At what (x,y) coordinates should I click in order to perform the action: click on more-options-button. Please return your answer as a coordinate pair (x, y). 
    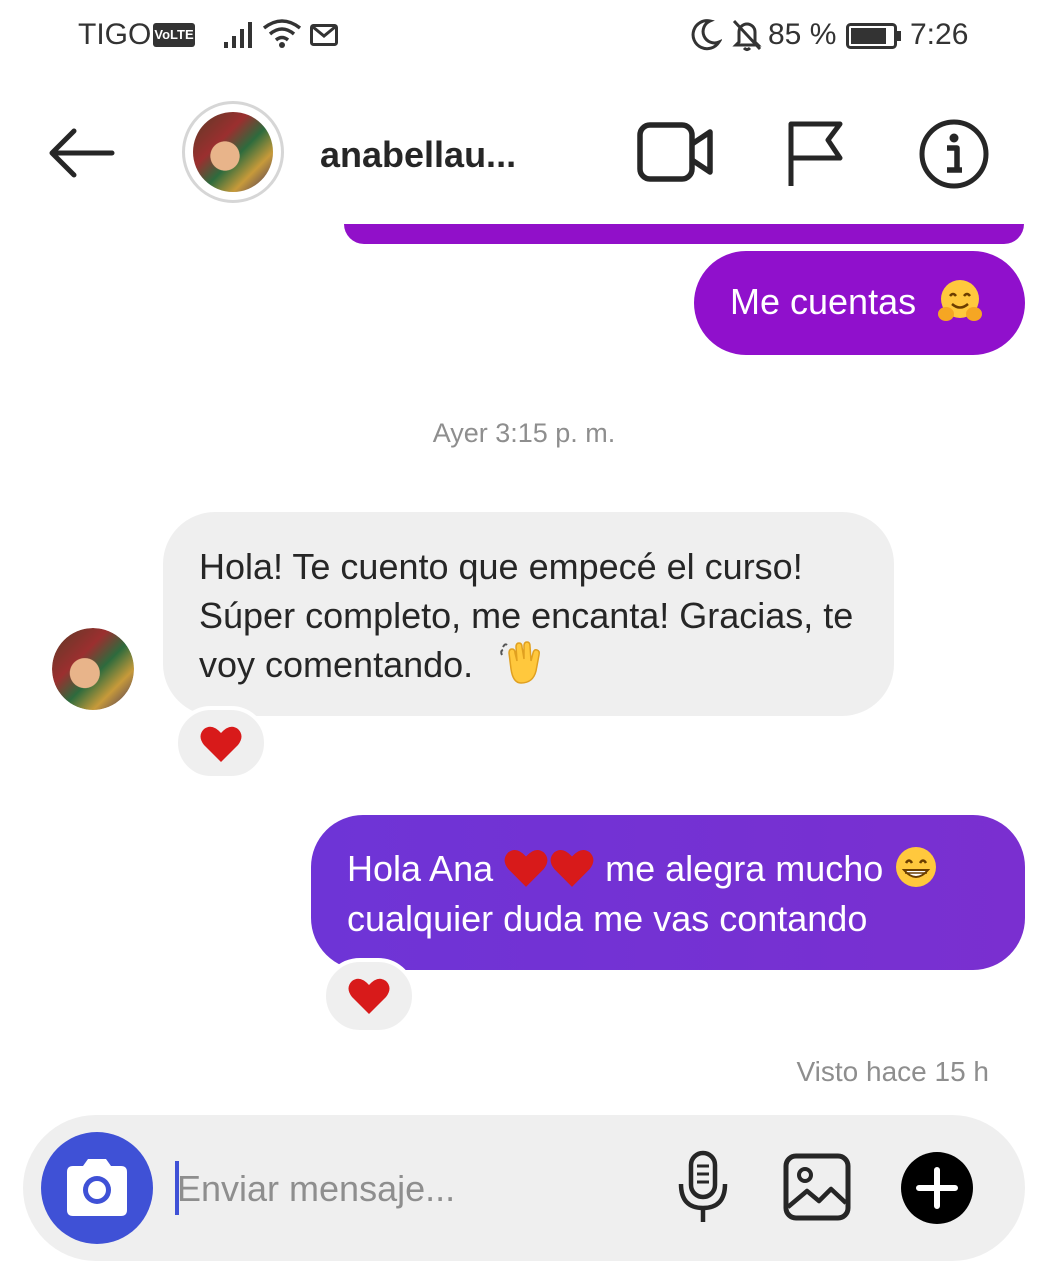
    Looking at the image, I should click on (937, 1188).